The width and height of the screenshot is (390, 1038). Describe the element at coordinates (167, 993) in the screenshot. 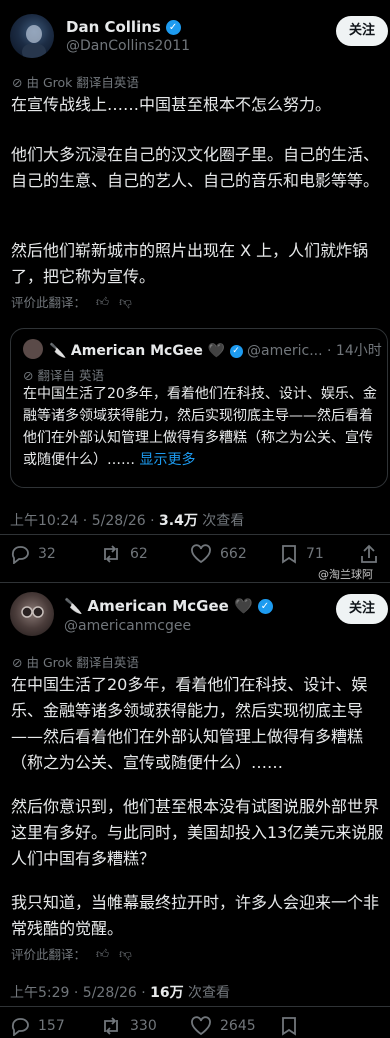

I see `view-count: 16万` at that location.